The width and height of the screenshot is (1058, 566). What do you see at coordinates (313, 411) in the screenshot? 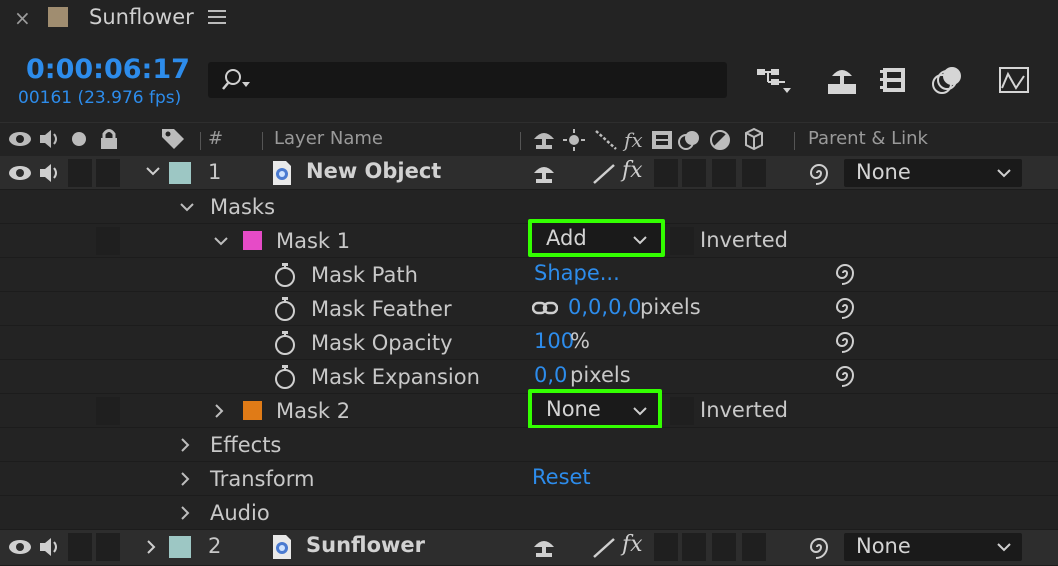
I see `mask-2-name: Mask 2` at bounding box center [313, 411].